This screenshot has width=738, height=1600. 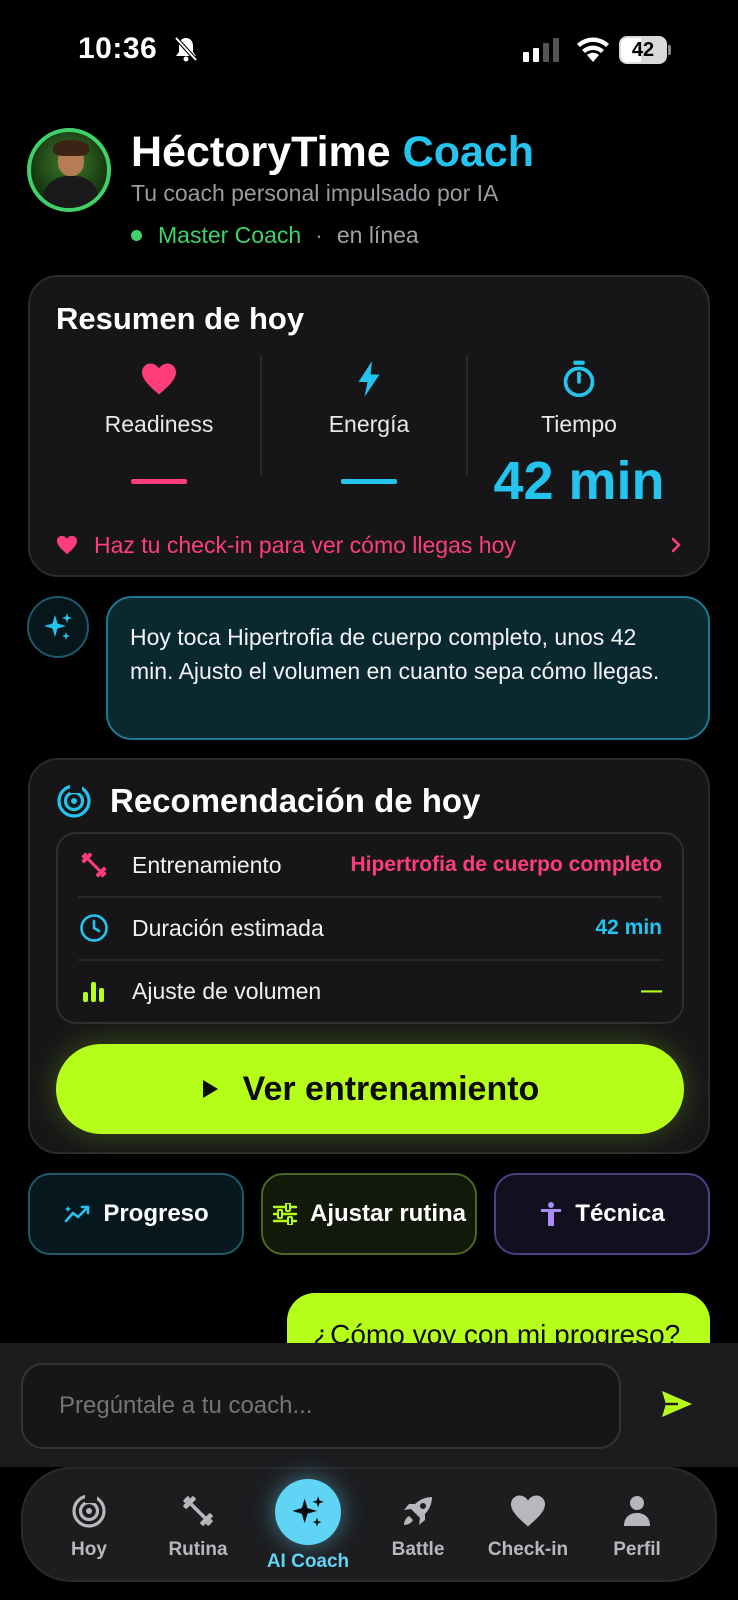 I want to click on adjust-routine-label: Ajustar rutina, so click(x=388, y=1213).